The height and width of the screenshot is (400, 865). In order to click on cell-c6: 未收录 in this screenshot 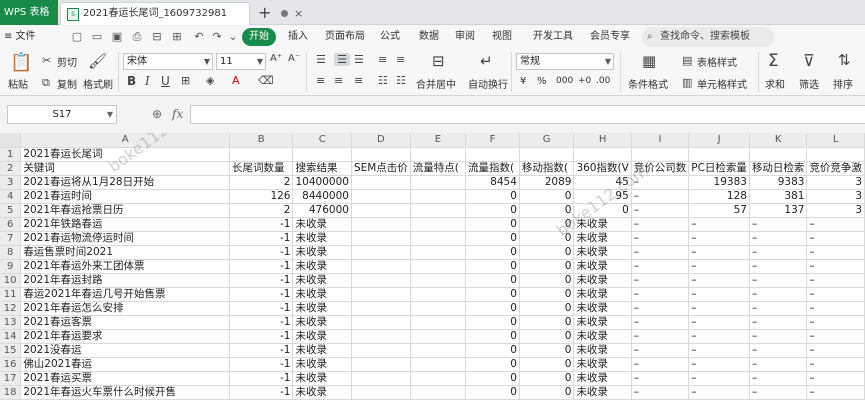, I will do `click(322, 224)`.